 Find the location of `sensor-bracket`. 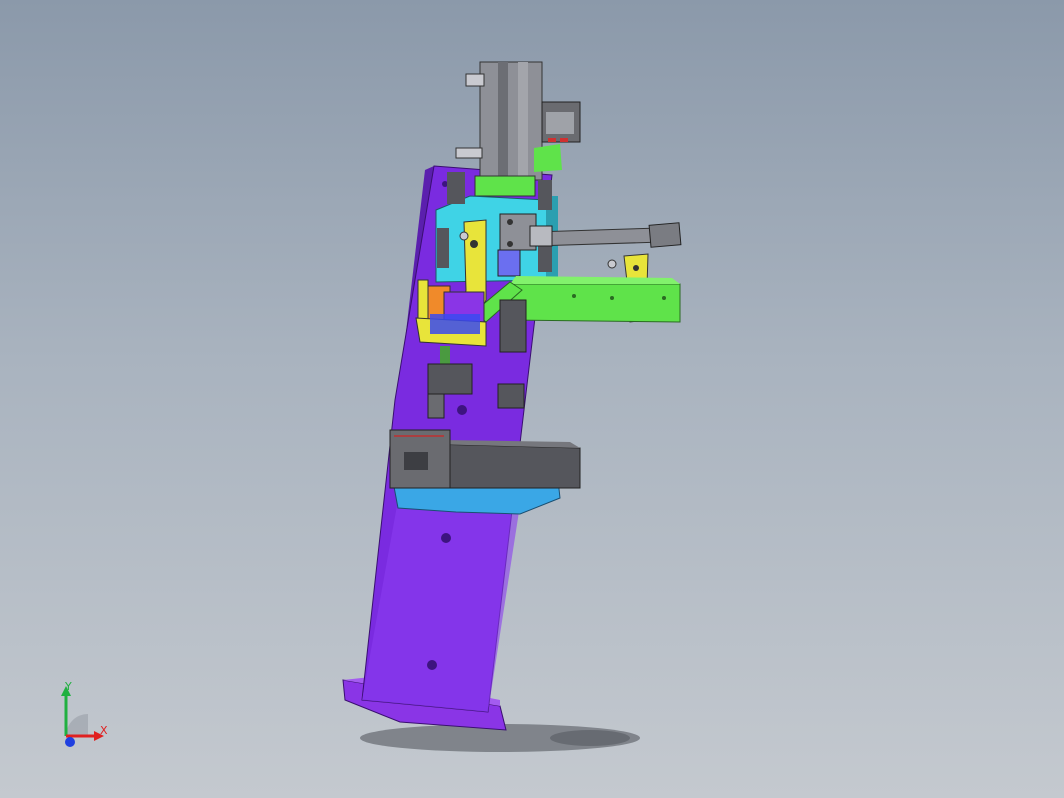

sensor-bracket is located at coordinates (548, 158).